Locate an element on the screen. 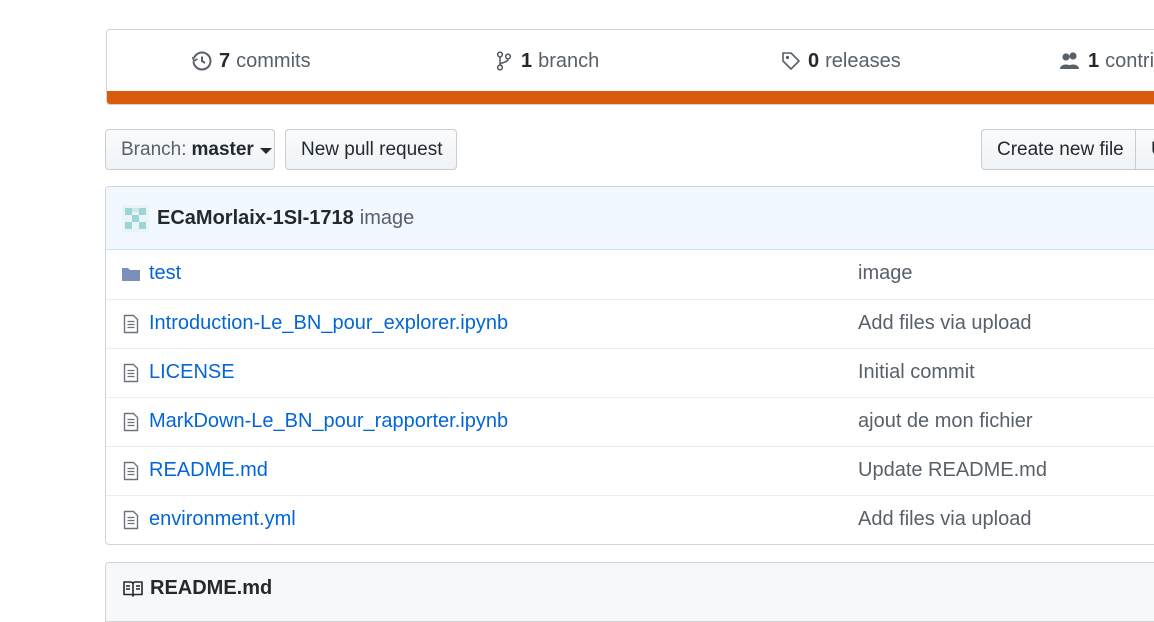 Image resolution: width=1154 pixels, height=622 pixels. commits-label: commits is located at coordinates (273, 60).